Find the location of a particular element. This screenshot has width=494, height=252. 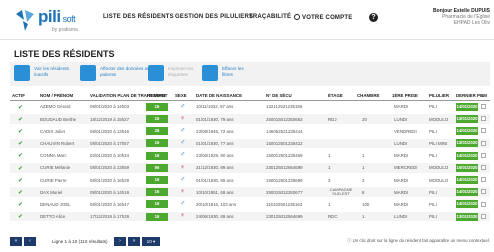

cell-dernier-badge: 13/01/2020 is located at coordinates (467, 118).